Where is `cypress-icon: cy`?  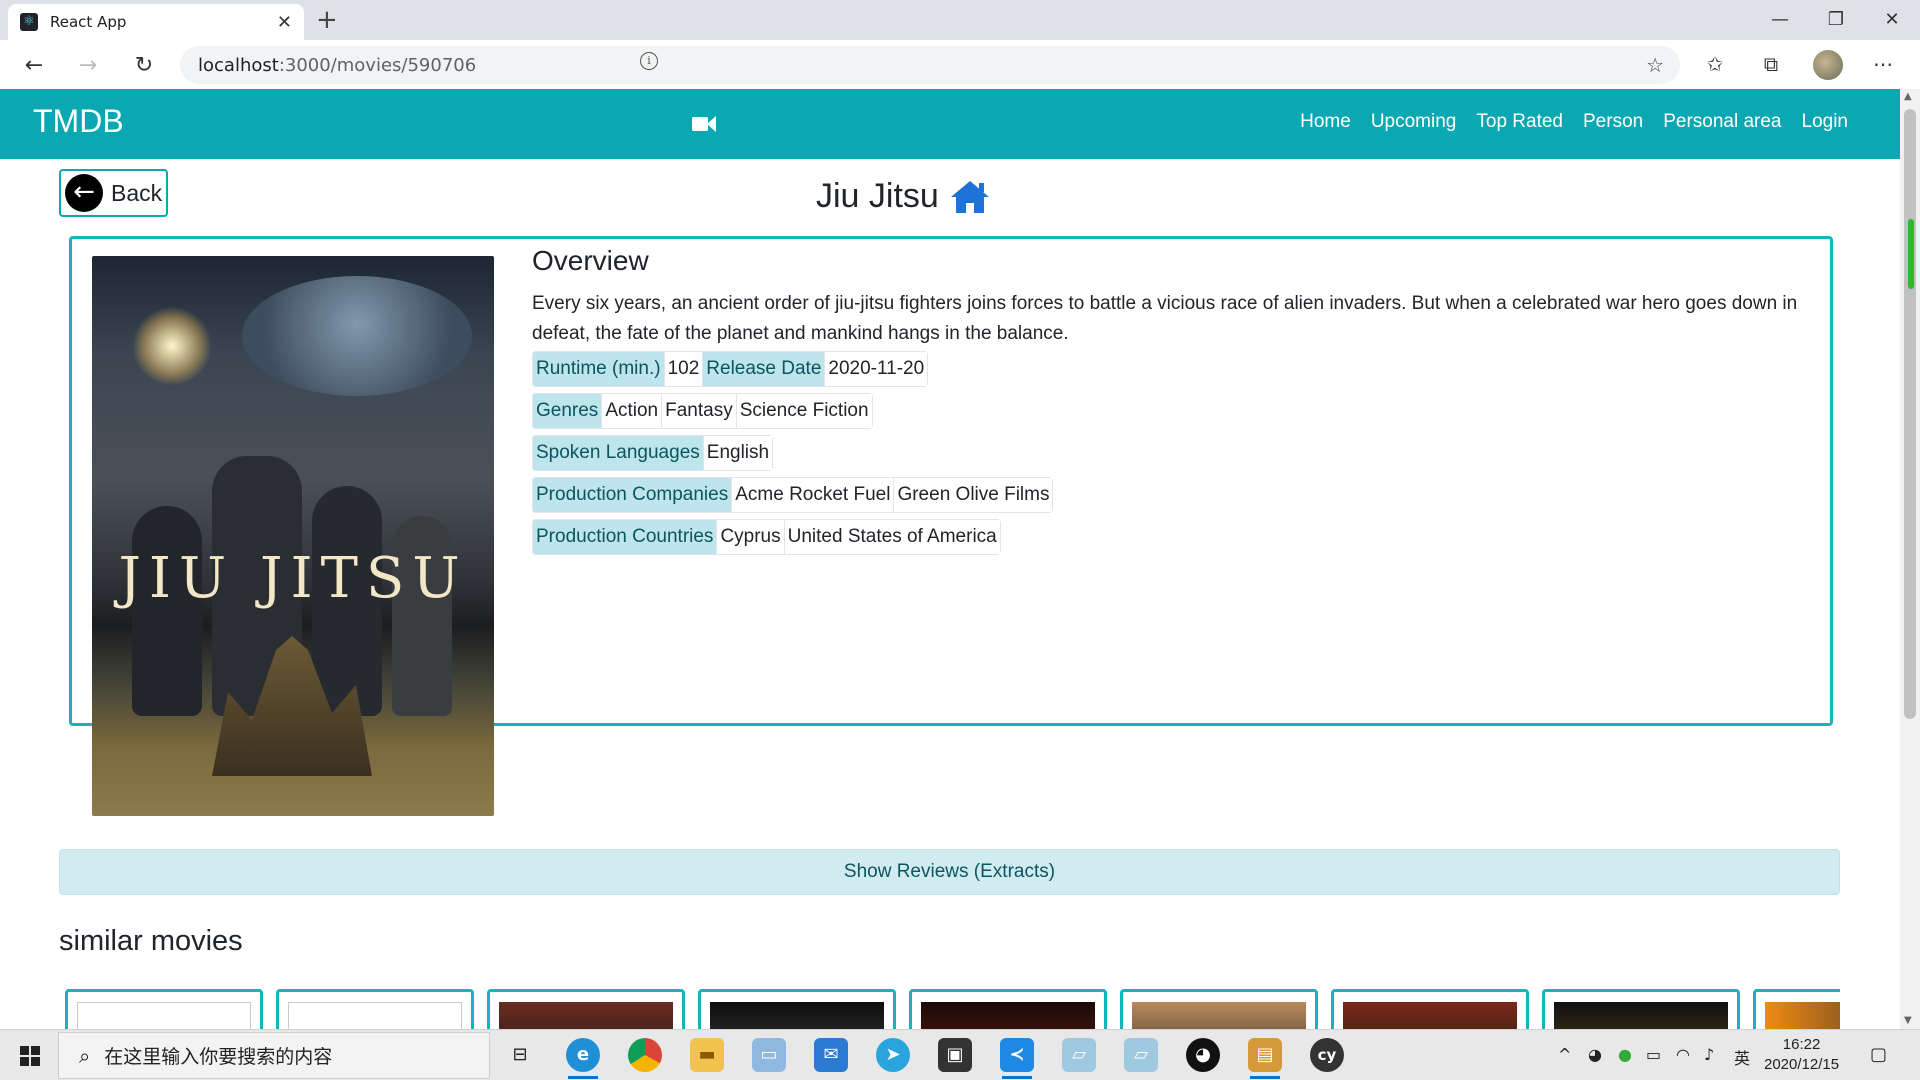
cypress-icon: cy is located at coordinates (1327, 1055).